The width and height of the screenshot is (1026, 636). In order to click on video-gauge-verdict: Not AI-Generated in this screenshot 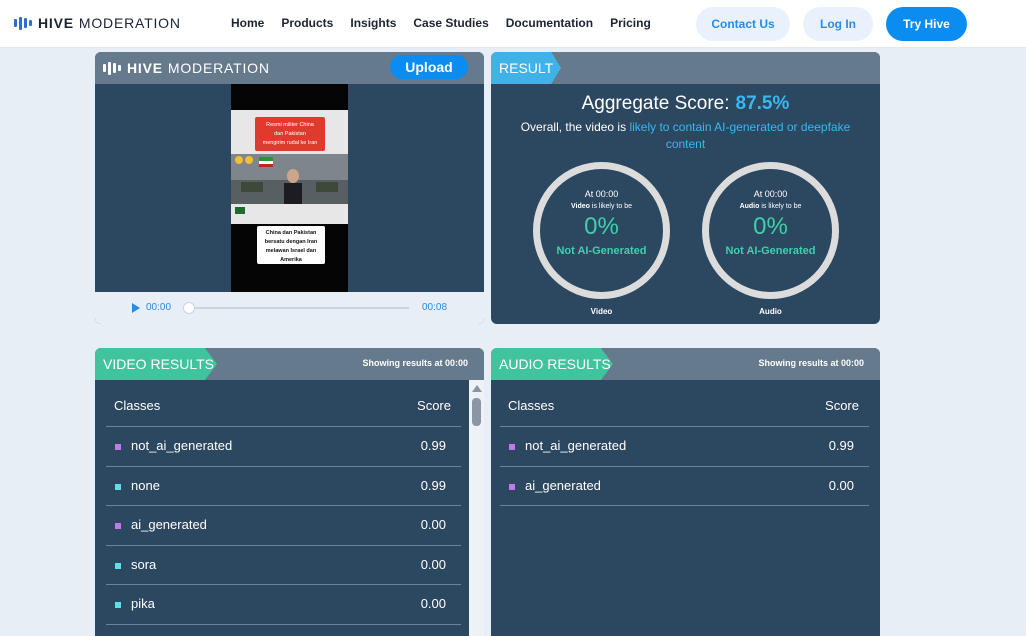, I will do `click(601, 251)`.